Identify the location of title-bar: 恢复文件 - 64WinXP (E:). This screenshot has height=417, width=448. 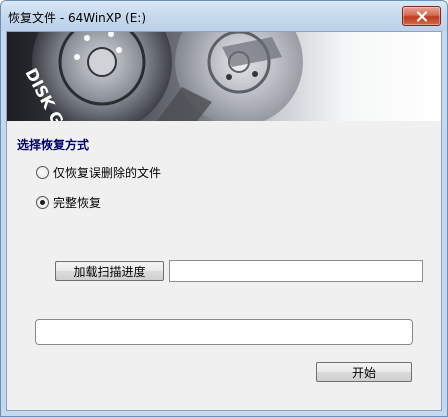
(224, 16).